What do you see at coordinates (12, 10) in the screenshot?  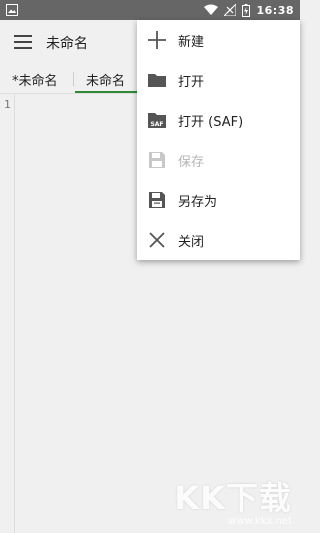 I see `image-icon` at bounding box center [12, 10].